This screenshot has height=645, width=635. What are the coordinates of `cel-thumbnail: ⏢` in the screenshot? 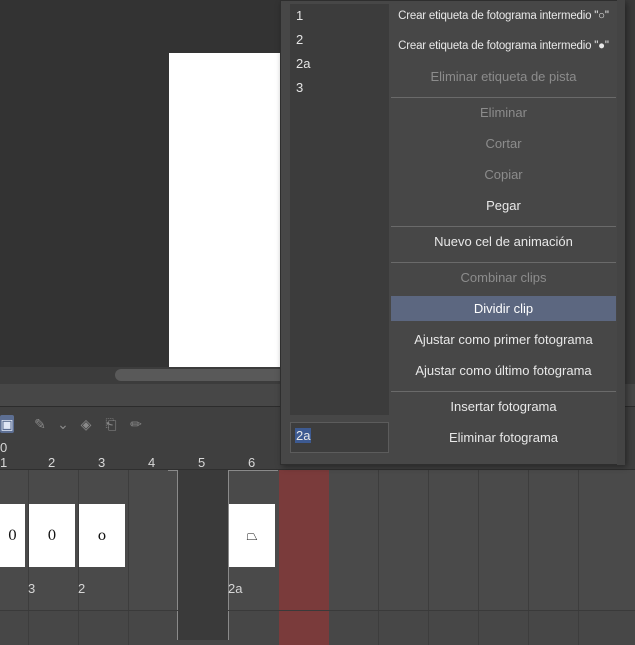 It's located at (252, 535).